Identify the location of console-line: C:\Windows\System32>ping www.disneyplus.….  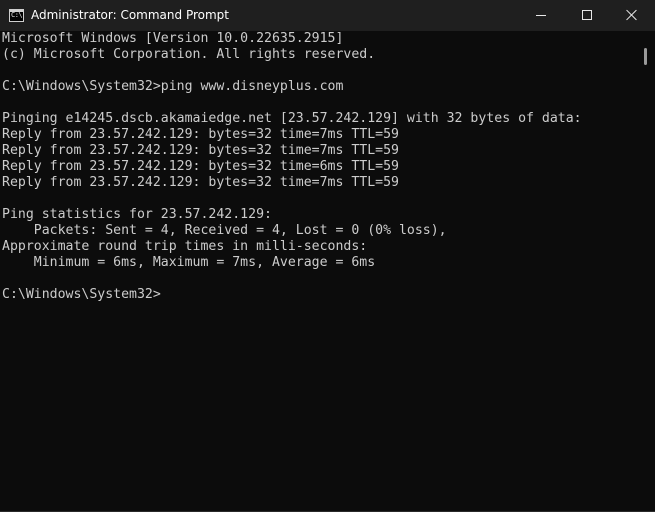
(173, 86).